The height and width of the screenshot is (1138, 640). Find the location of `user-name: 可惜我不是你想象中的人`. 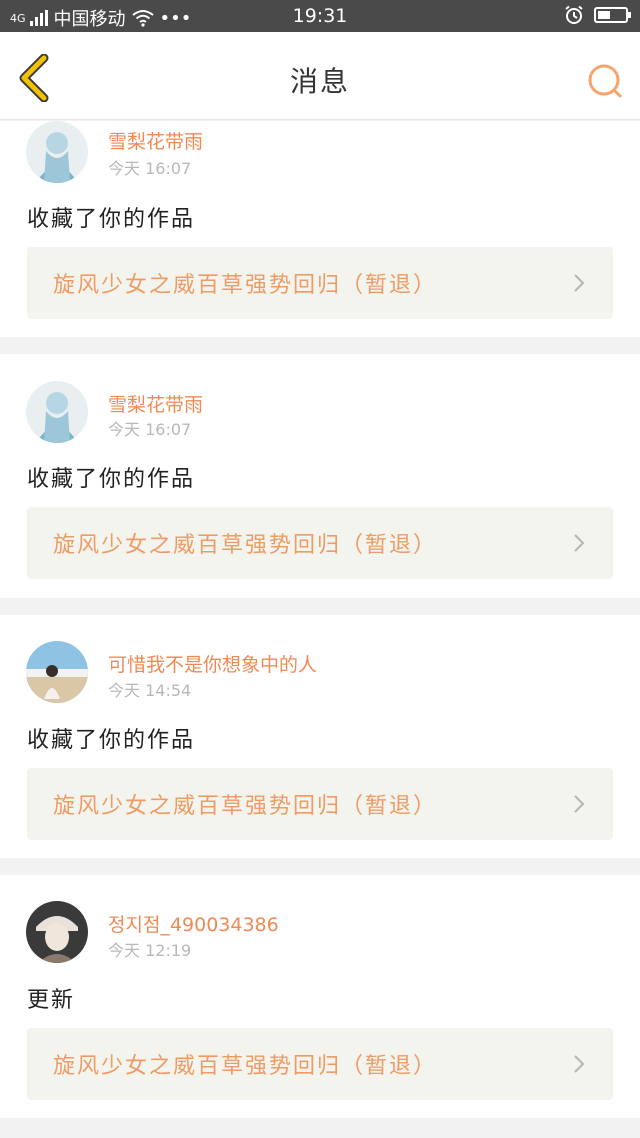

user-name: 可惜我不是你想象中的人 is located at coordinates (212, 663).